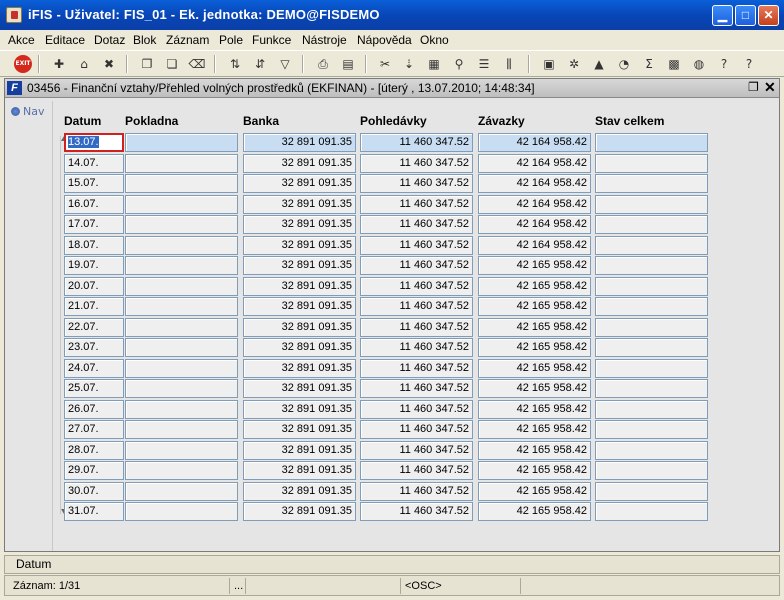 The height and width of the screenshot is (600, 784). I want to click on columns-icon: ⫼, so click(509, 64).